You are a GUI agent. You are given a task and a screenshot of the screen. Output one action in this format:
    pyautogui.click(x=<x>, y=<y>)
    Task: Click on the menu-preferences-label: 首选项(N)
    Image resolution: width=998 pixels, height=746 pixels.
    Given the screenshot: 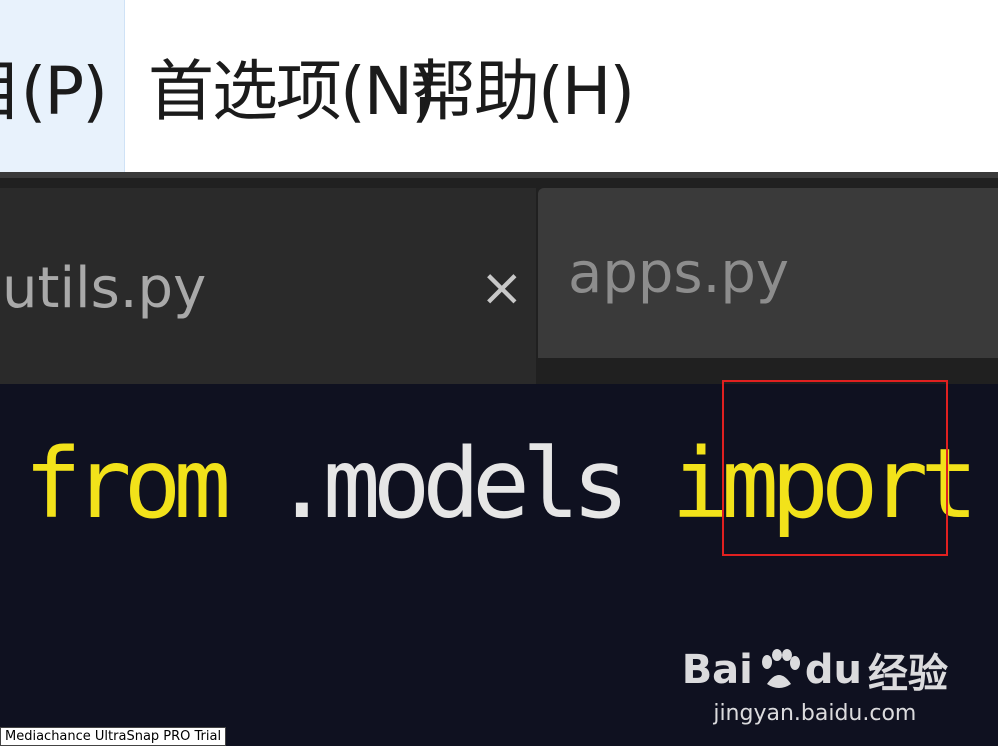 What is the action you would take?
    pyautogui.click(x=292, y=91)
    